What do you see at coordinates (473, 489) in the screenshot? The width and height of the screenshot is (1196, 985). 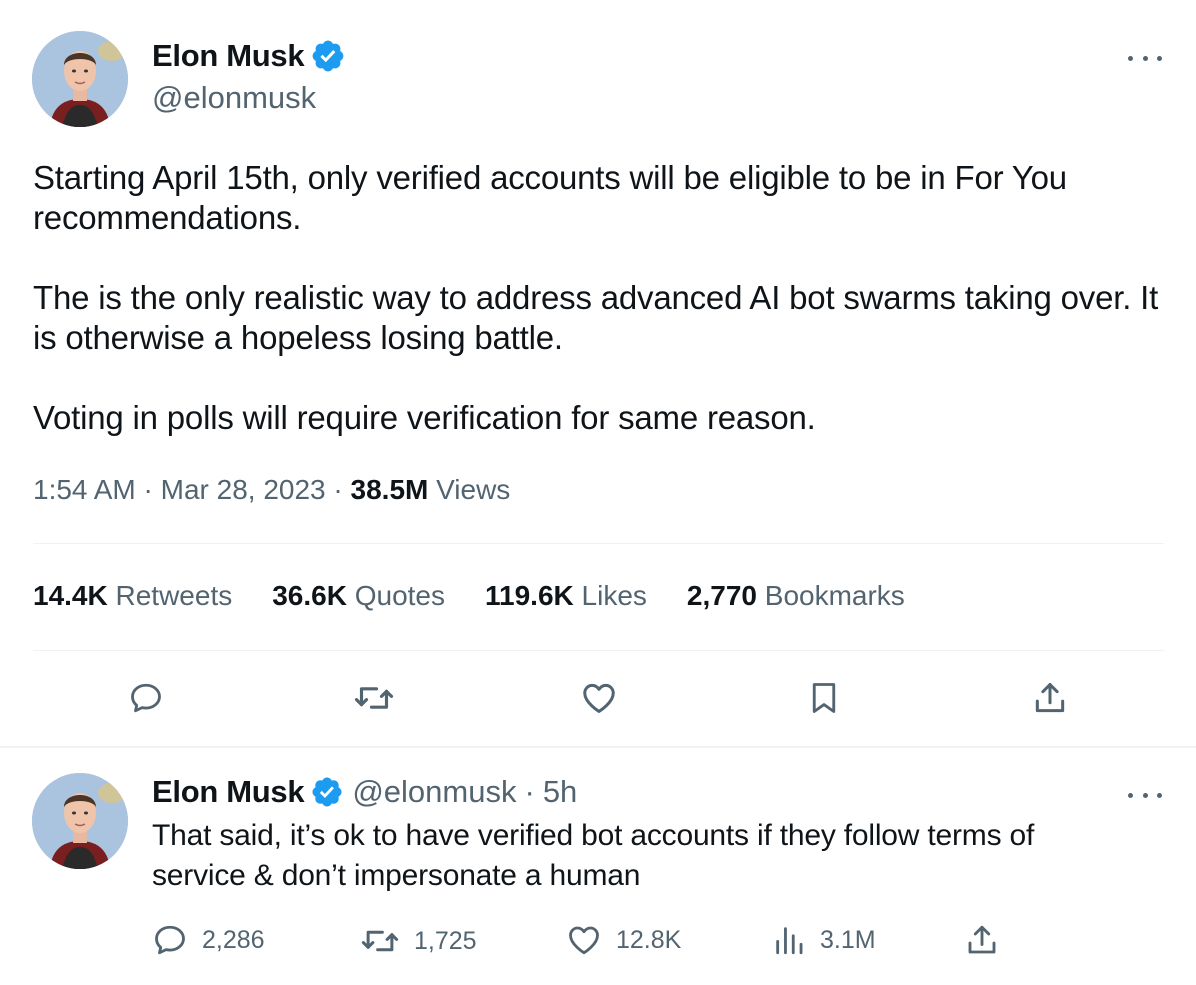 I see `views-label: Views` at bounding box center [473, 489].